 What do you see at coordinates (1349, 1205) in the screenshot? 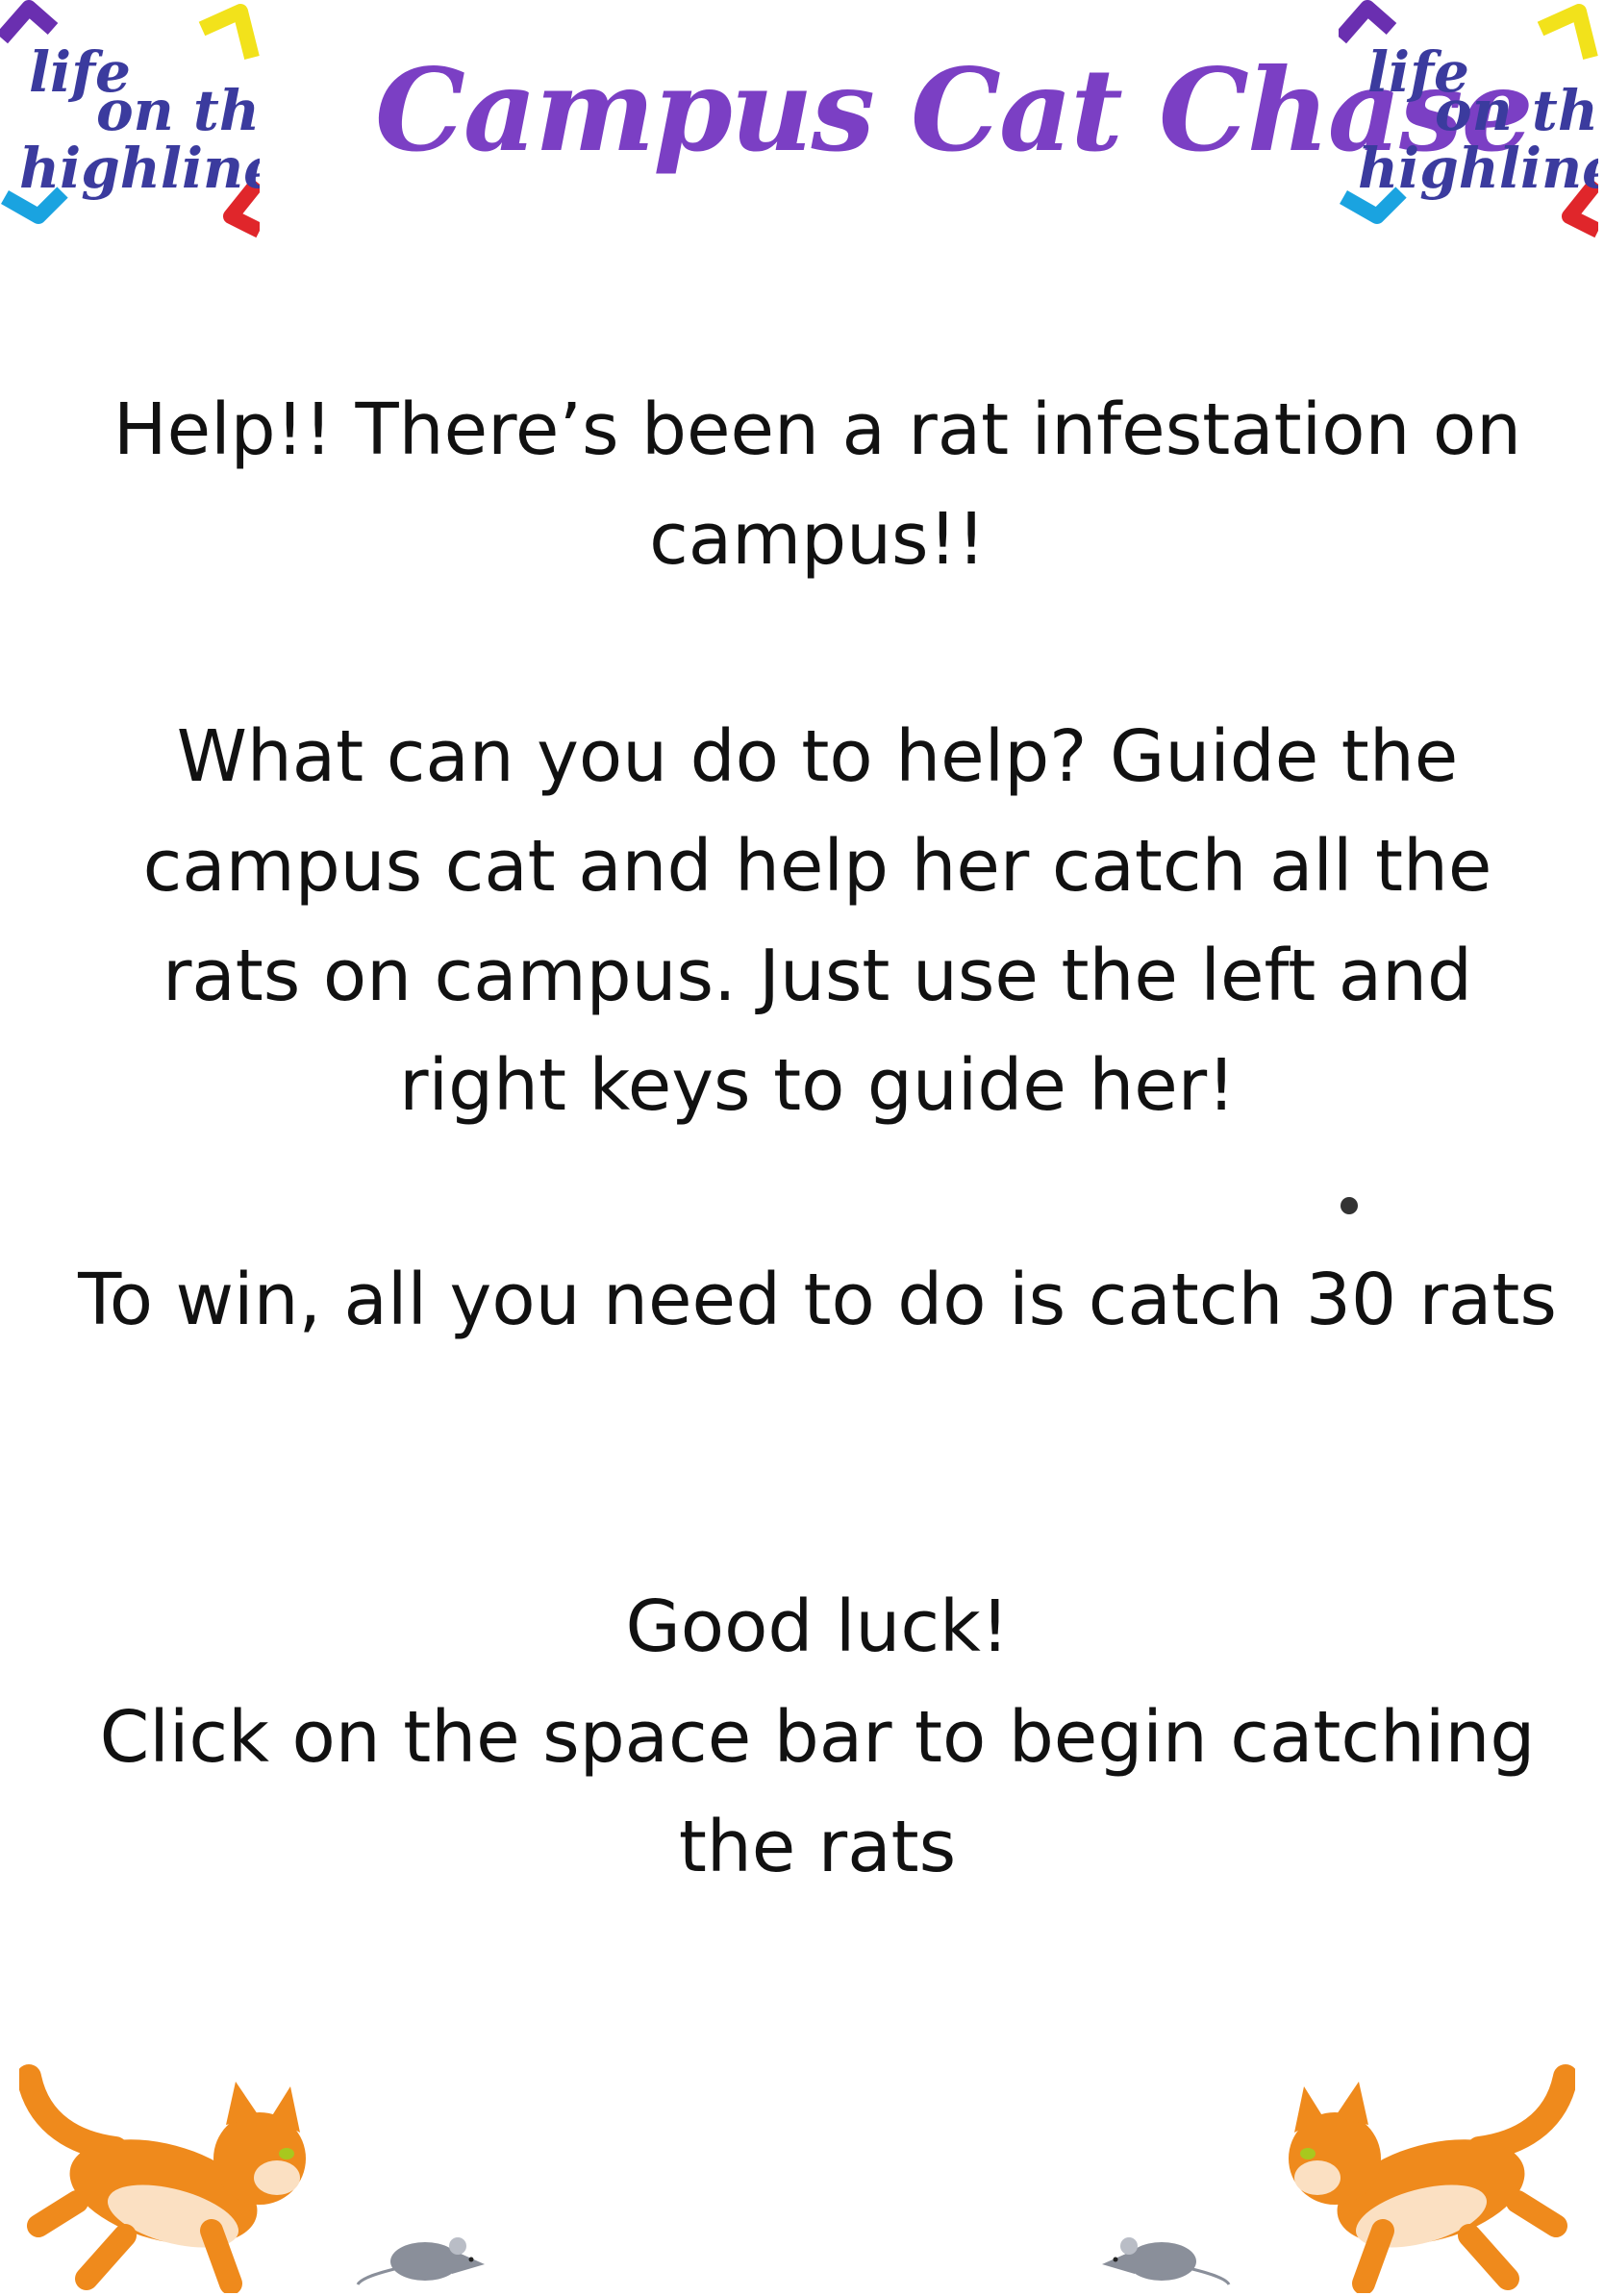
I see `stray-dot` at bounding box center [1349, 1205].